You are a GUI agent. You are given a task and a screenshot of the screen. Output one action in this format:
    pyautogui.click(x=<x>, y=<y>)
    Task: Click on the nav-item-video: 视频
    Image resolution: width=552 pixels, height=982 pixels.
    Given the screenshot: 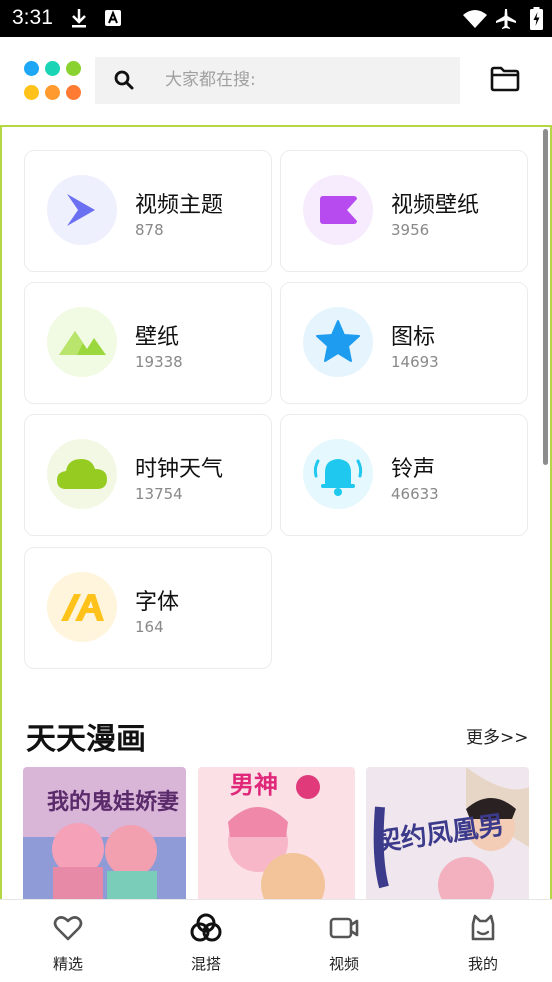 What is the action you would take?
    pyautogui.click(x=344, y=941)
    